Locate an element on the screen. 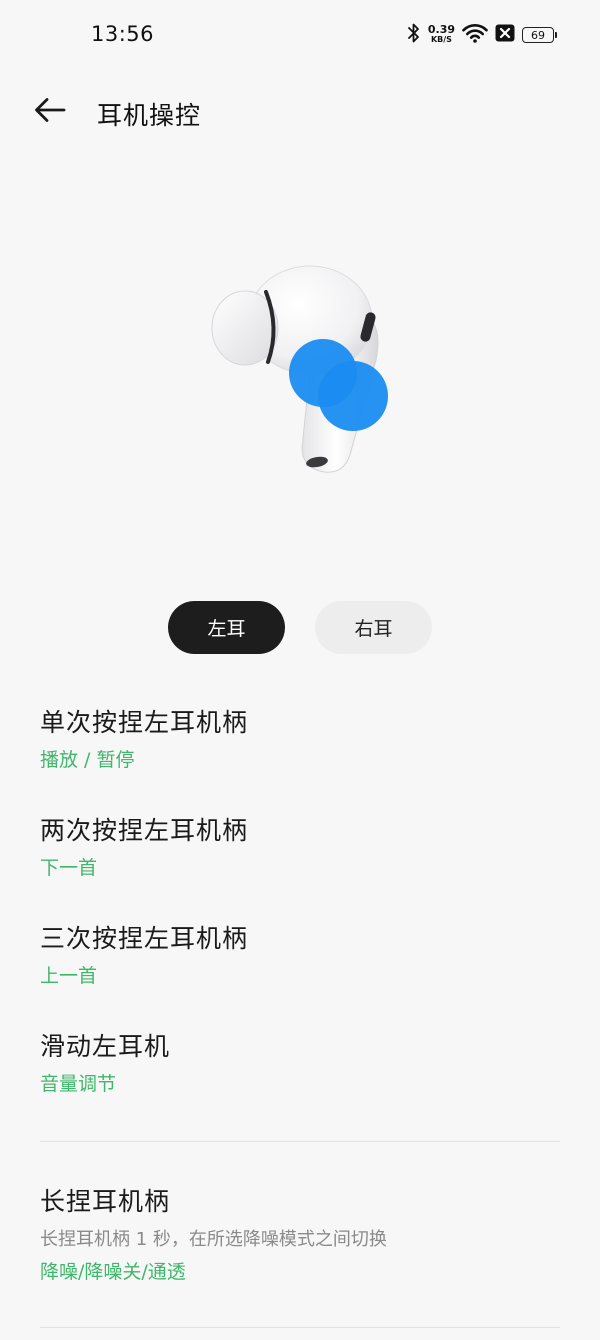 The height and width of the screenshot is (1340, 600). setting-value: 播放 / 暂停 is located at coordinates (87, 760).